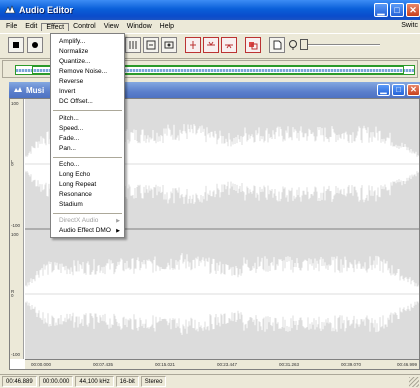 The height and width of the screenshot is (388, 420). Describe the element at coordinates (210, 10) in the screenshot. I see `app-title-bar: Audio Editor ▁ □ ✕` at that location.